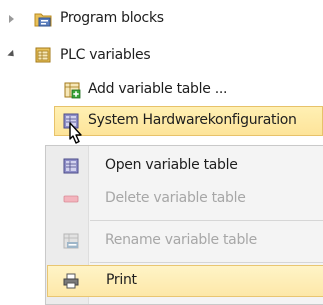 The height and width of the screenshot is (305, 323). I want to click on menu-item-delete-variable-table: Delete variable table, so click(185, 199).